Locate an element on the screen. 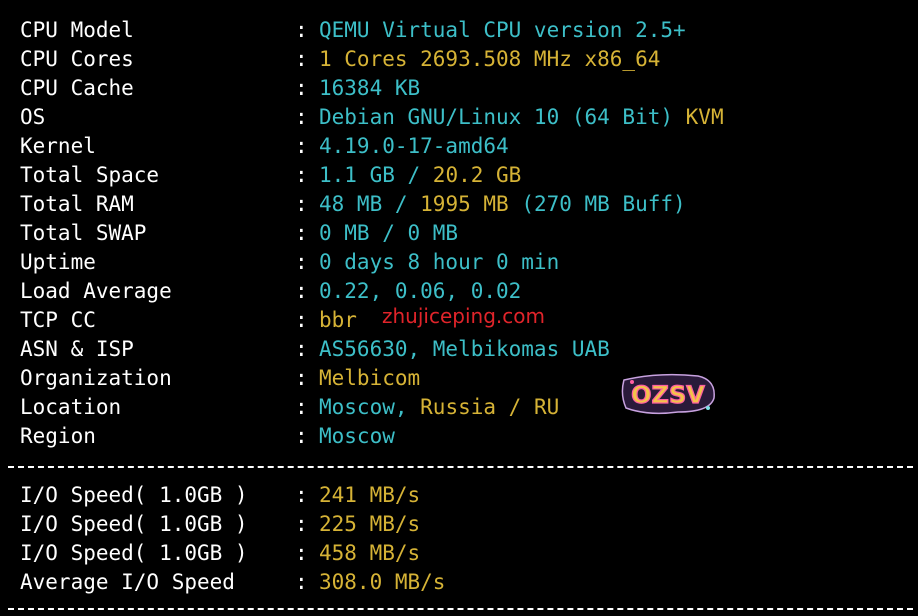 This screenshot has height=616, width=918. row-label: CPU Model is located at coordinates (77, 30).